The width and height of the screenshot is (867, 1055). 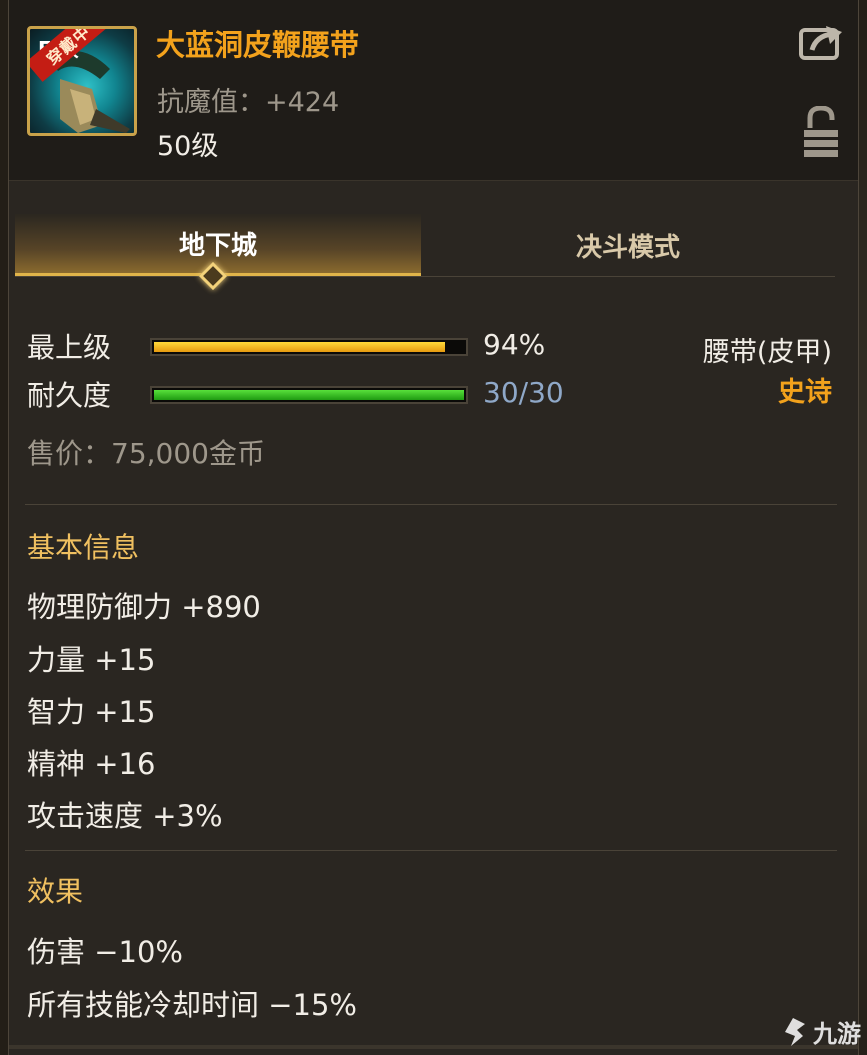 I want to click on mode-tabs: 地下城 决斗模式, so click(x=425, y=245).